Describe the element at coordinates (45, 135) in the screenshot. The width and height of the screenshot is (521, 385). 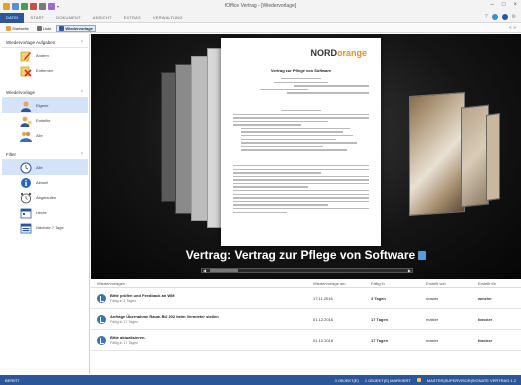
I see `sidebar-item-alle-wiedervorlagen: Alle` at that location.